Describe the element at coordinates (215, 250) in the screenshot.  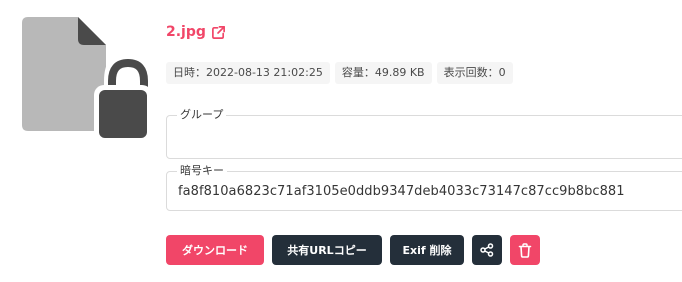
I see `download-button: ダウンロード` at that location.